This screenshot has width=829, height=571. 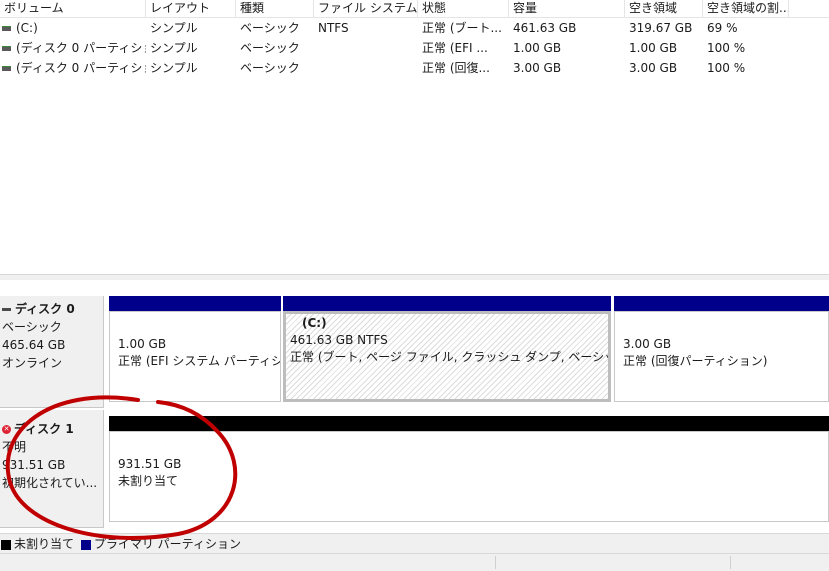 I want to click on partition-status: 正常 (回復パーティション), so click(x=695, y=361).